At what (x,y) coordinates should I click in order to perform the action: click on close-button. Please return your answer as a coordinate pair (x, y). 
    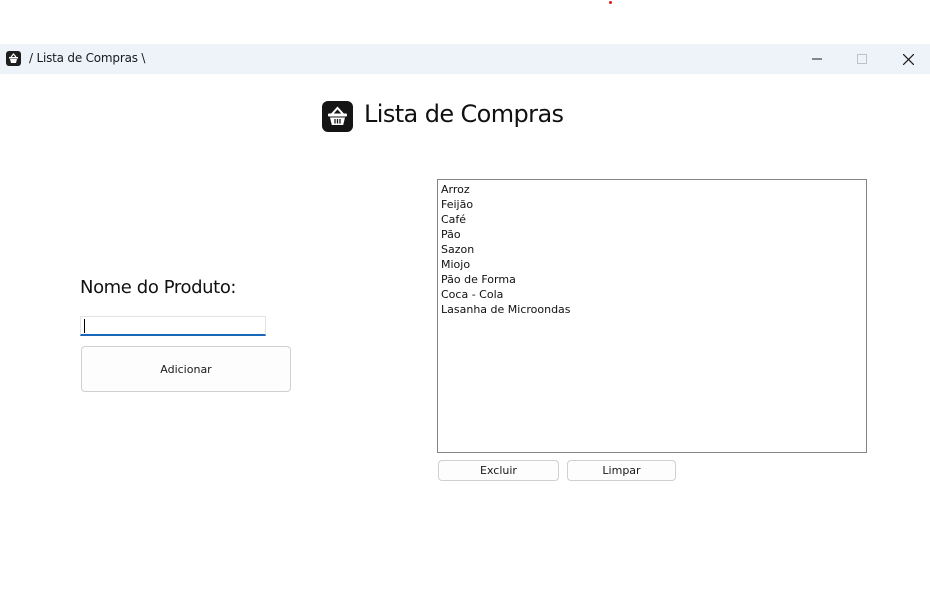
    Looking at the image, I should click on (907, 59).